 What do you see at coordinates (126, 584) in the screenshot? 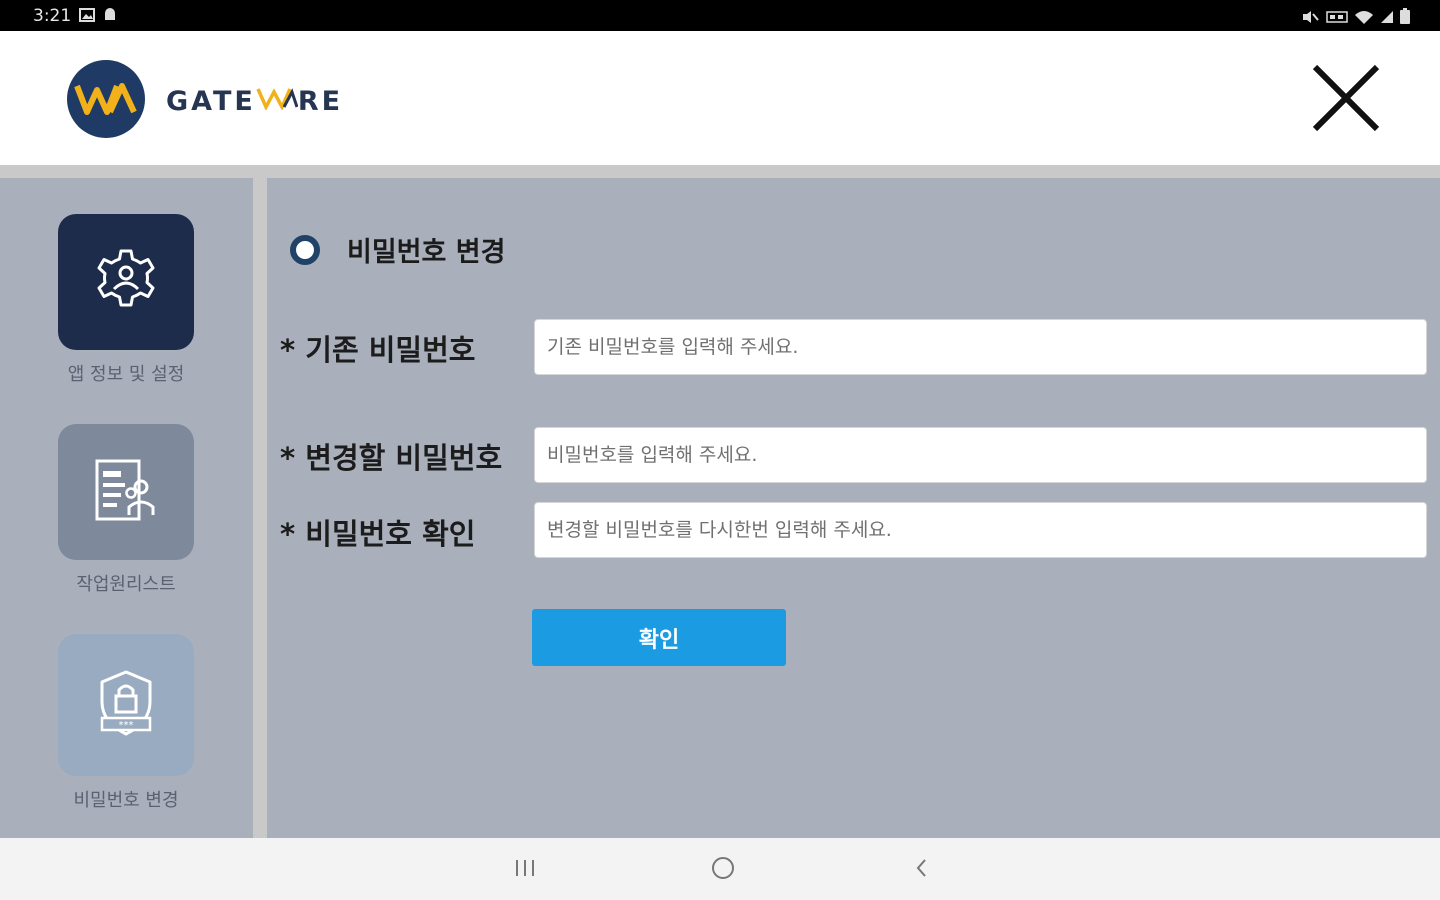
I see `menu-label: 작업원리스트` at bounding box center [126, 584].